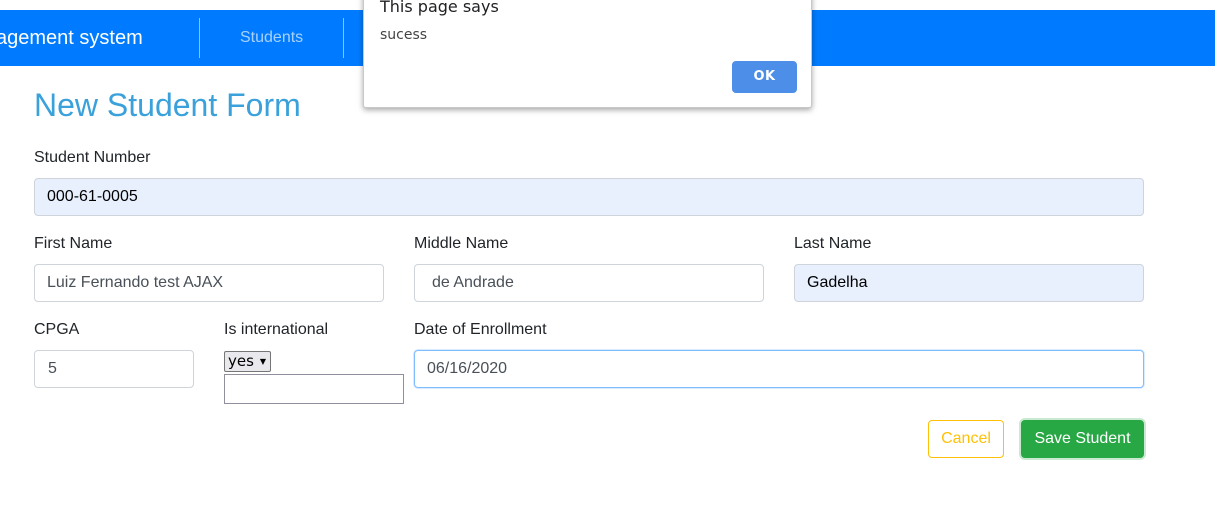  Describe the element at coordinates (57, 329) in the screenshot. I see `cpga-label: CPGA` at that location.